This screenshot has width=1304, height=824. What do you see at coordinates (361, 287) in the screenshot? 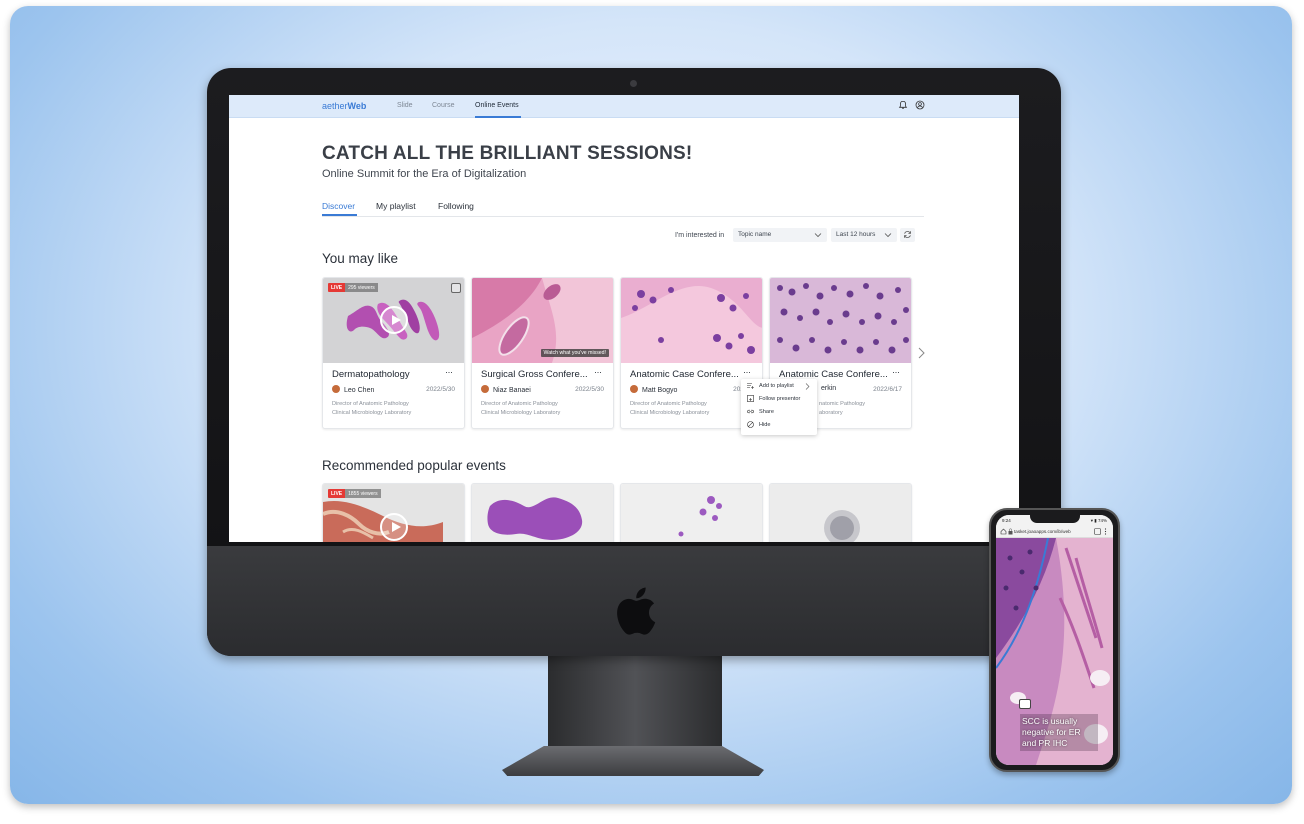
I see `viewer-count: 295 viewers` at bounding box center [361, 287].